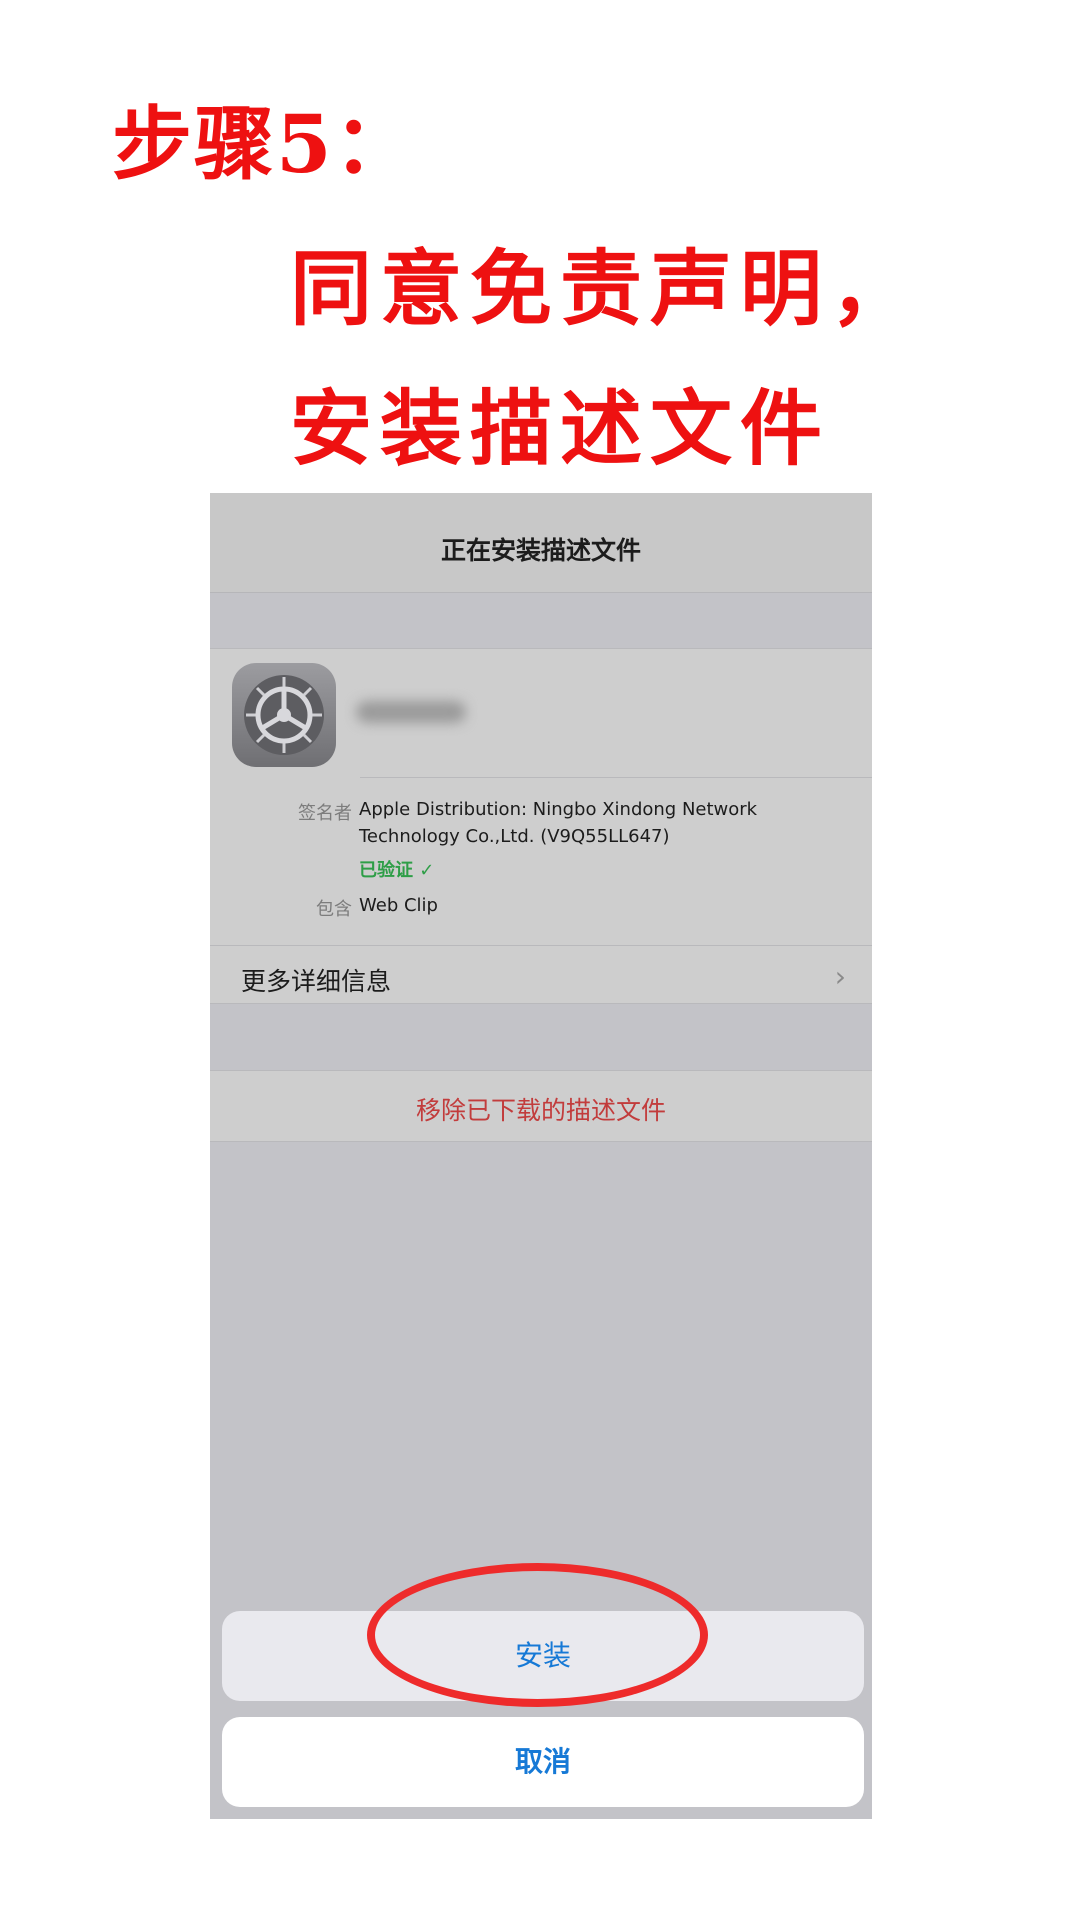  I want to click on step-title: 步骤5：, so click(264, 144).